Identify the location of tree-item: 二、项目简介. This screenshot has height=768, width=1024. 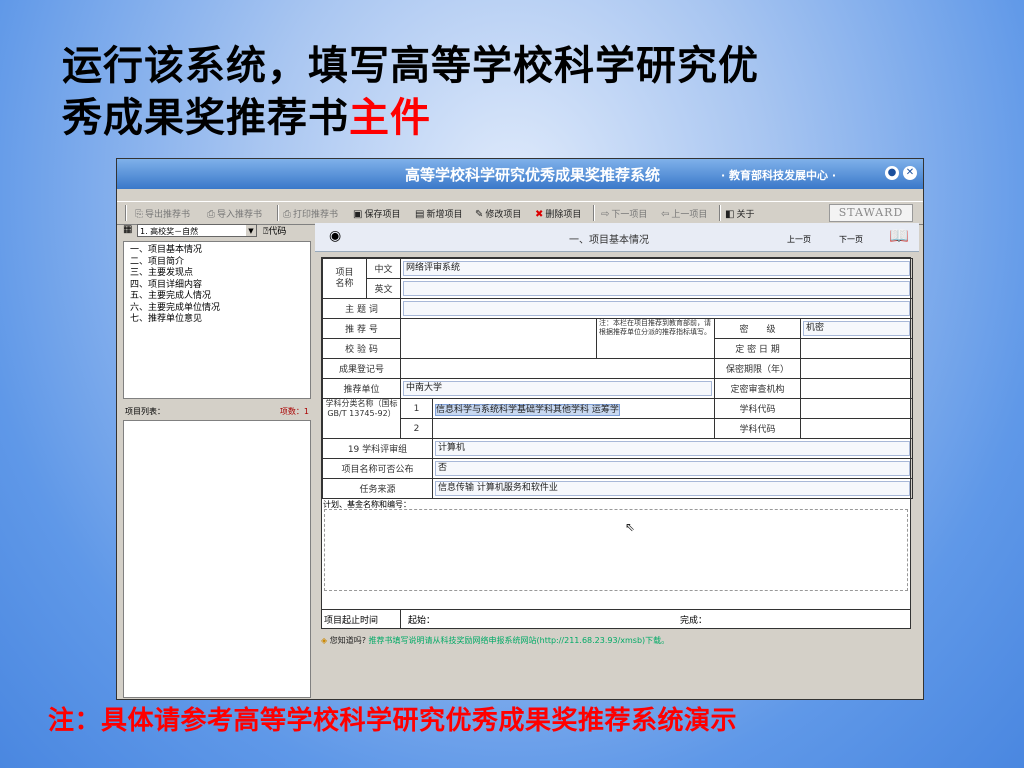
(220, 263).